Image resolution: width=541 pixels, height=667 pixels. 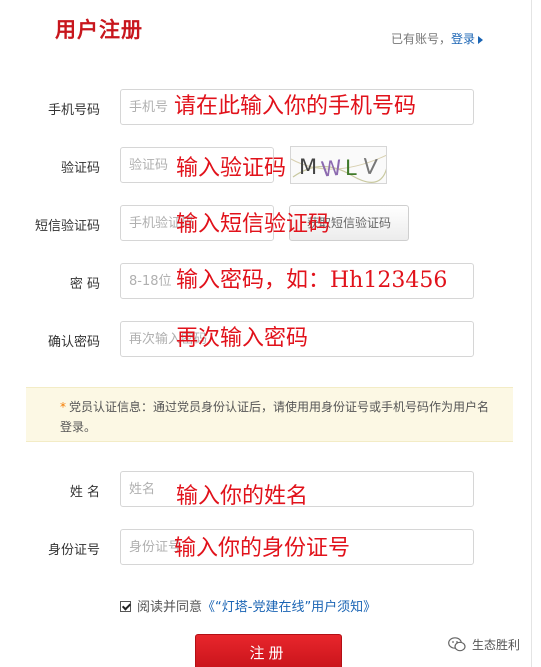 What do you see at coordinates (125, 606) in the screenshot?
I see `agree-checkbox` at bounding box center [125, 606].